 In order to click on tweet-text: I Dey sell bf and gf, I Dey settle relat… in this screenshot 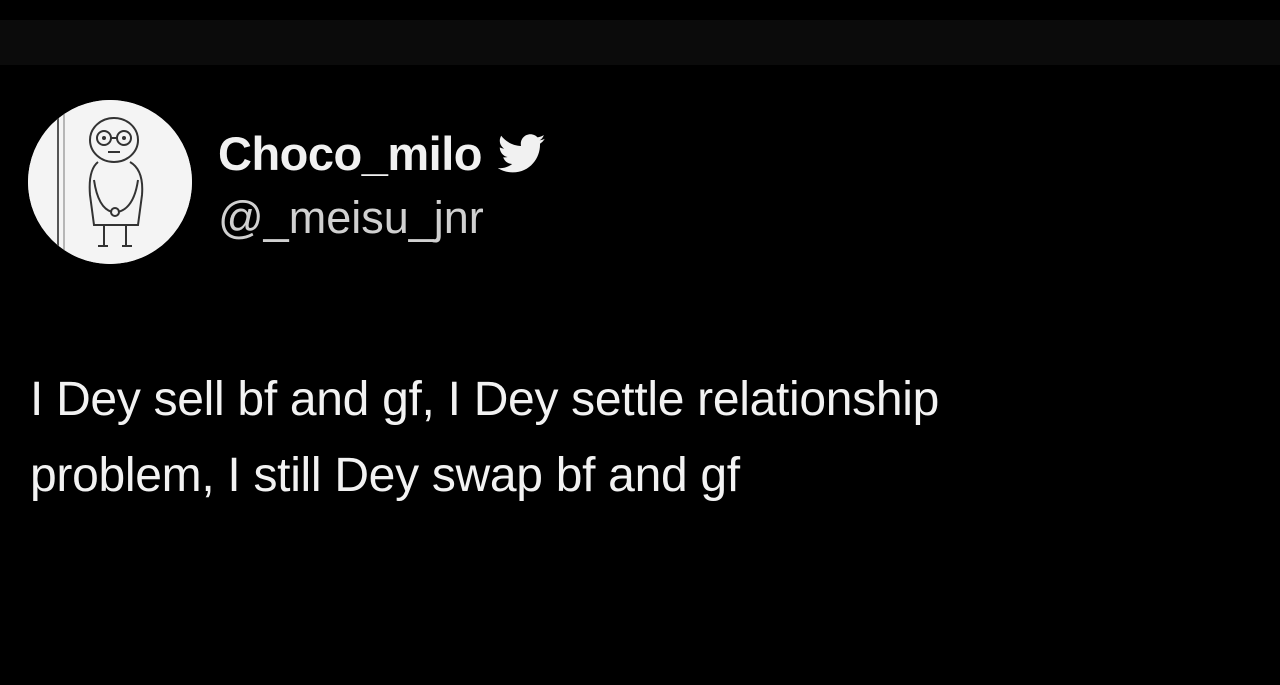, I will do `click(485, 437)`.